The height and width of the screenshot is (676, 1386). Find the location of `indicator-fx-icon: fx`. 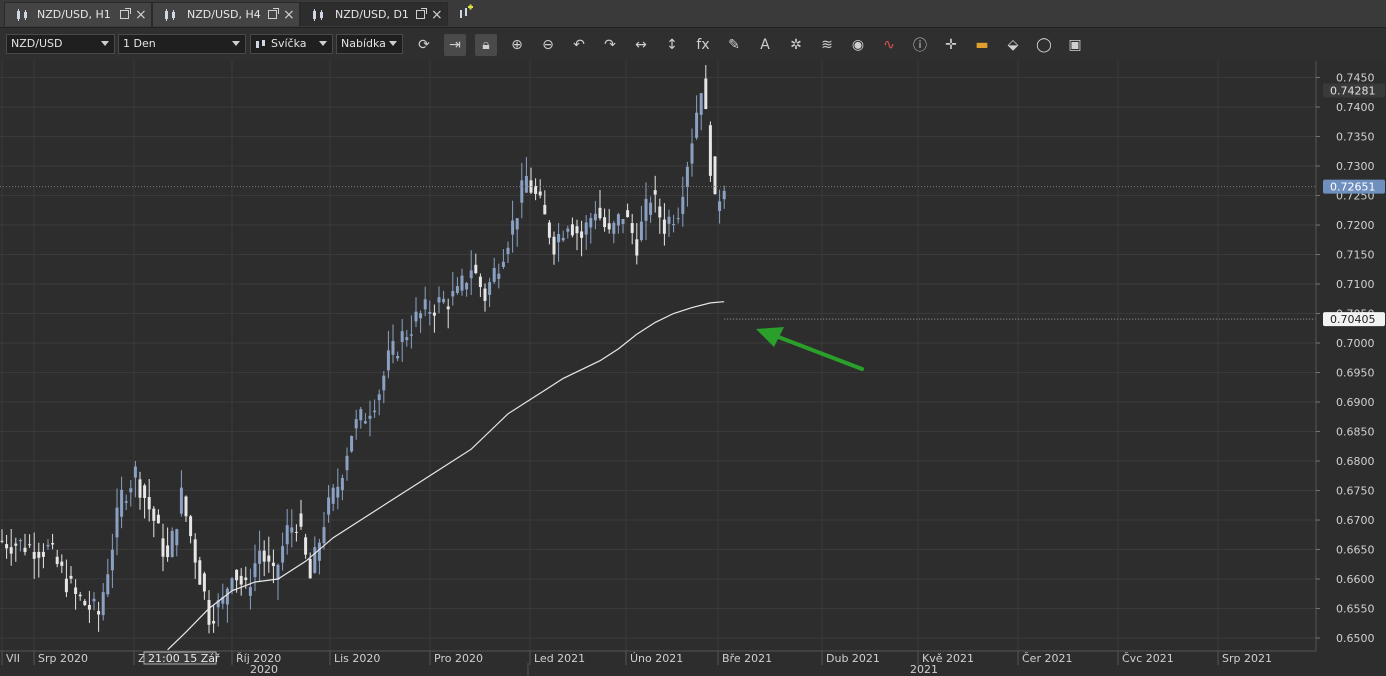

indicator-fx-icon: fx is located at coordinates (703, 45).